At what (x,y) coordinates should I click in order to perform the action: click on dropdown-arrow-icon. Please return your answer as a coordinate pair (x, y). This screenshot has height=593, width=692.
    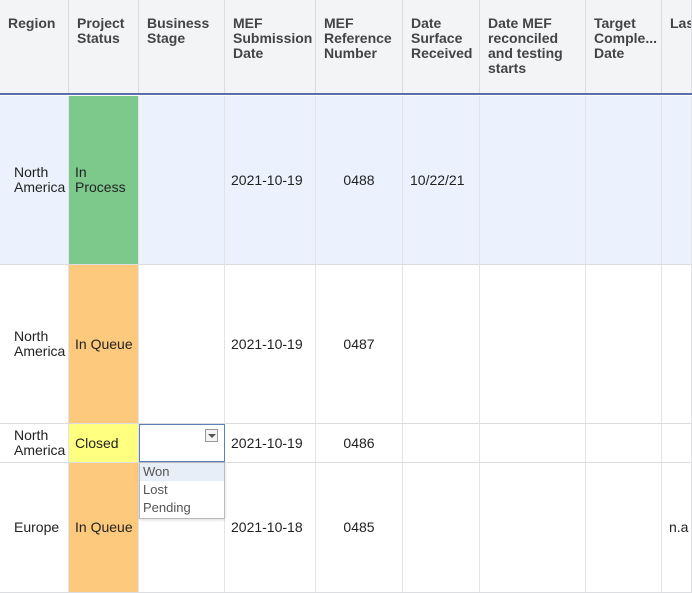
    Looking at the image, I should click on (211, 435).